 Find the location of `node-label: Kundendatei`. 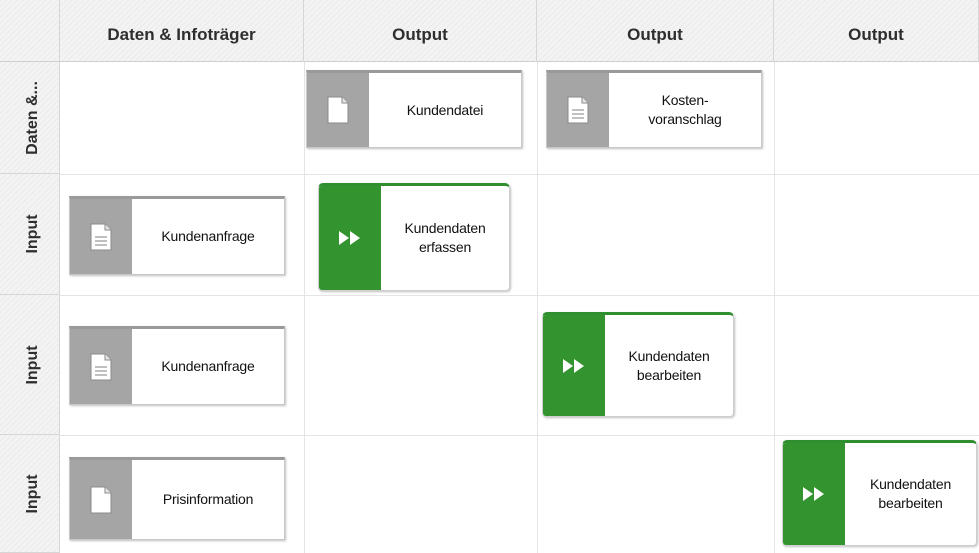

node-label: Kundendatei is located at coordinates (445, 109).